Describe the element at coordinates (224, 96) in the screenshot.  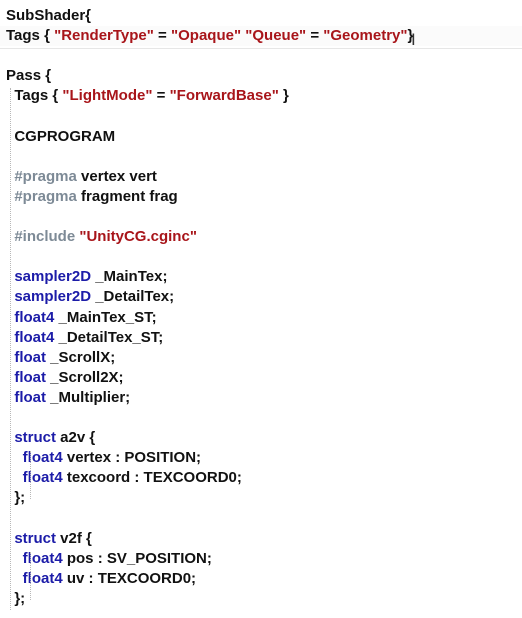
I see `code-token-string: "ForwardBase"` at that location.